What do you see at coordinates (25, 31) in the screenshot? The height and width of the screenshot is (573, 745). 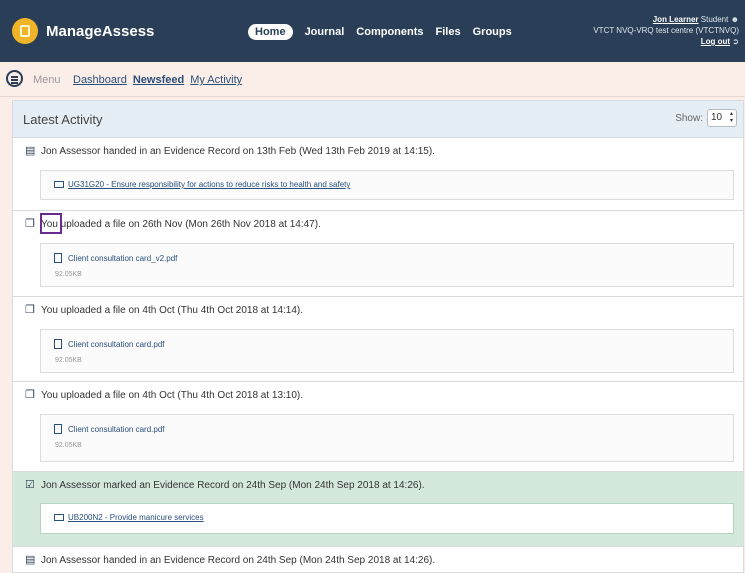 I see `logo-icon` at bounding box center [25, 31].